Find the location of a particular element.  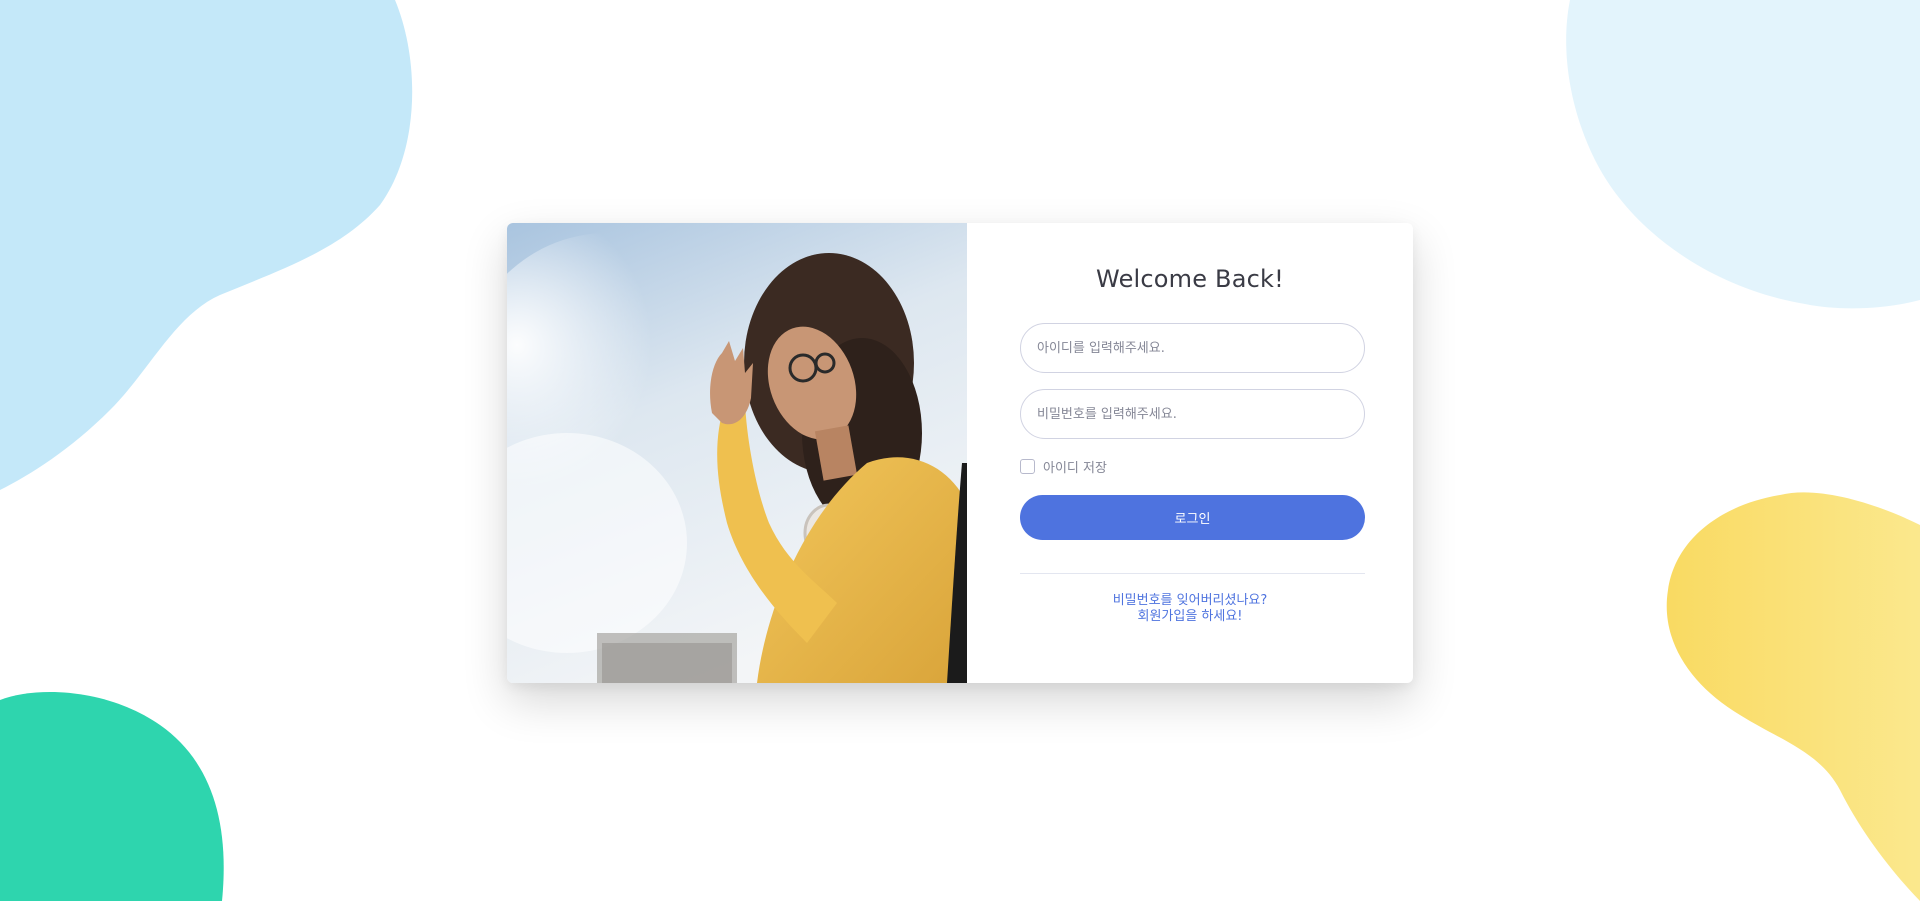

password-input is located at coordinates (1192, 414).